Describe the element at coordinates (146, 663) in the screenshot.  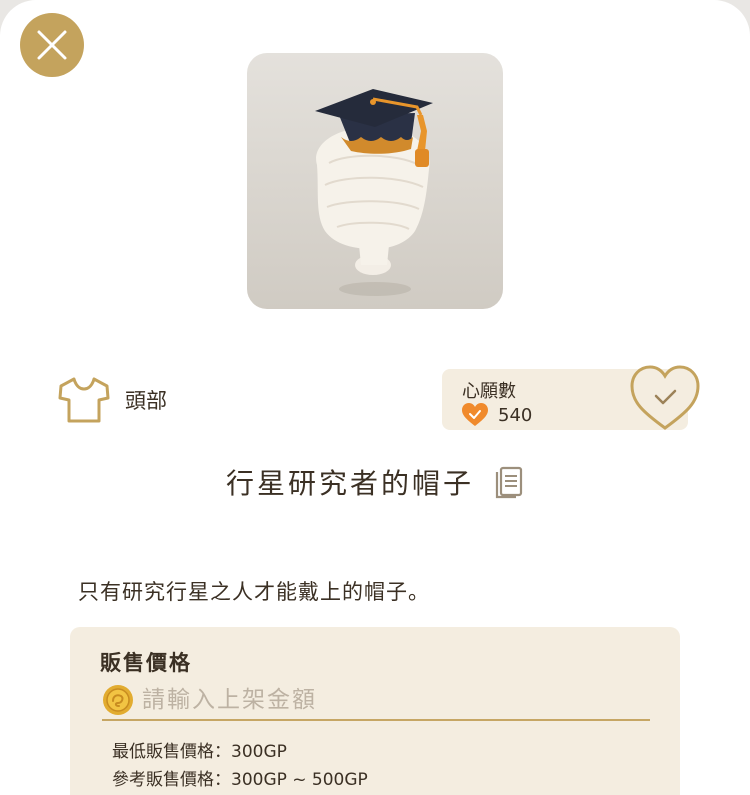
I see `sale-price-title: 販售價格` at that location.